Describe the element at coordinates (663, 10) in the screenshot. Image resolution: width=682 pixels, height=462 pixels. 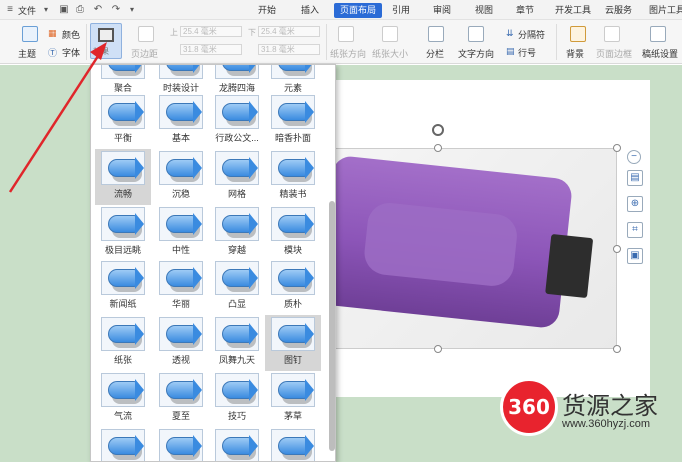
I see `tab-picture-tools: 图片工具` at that location.